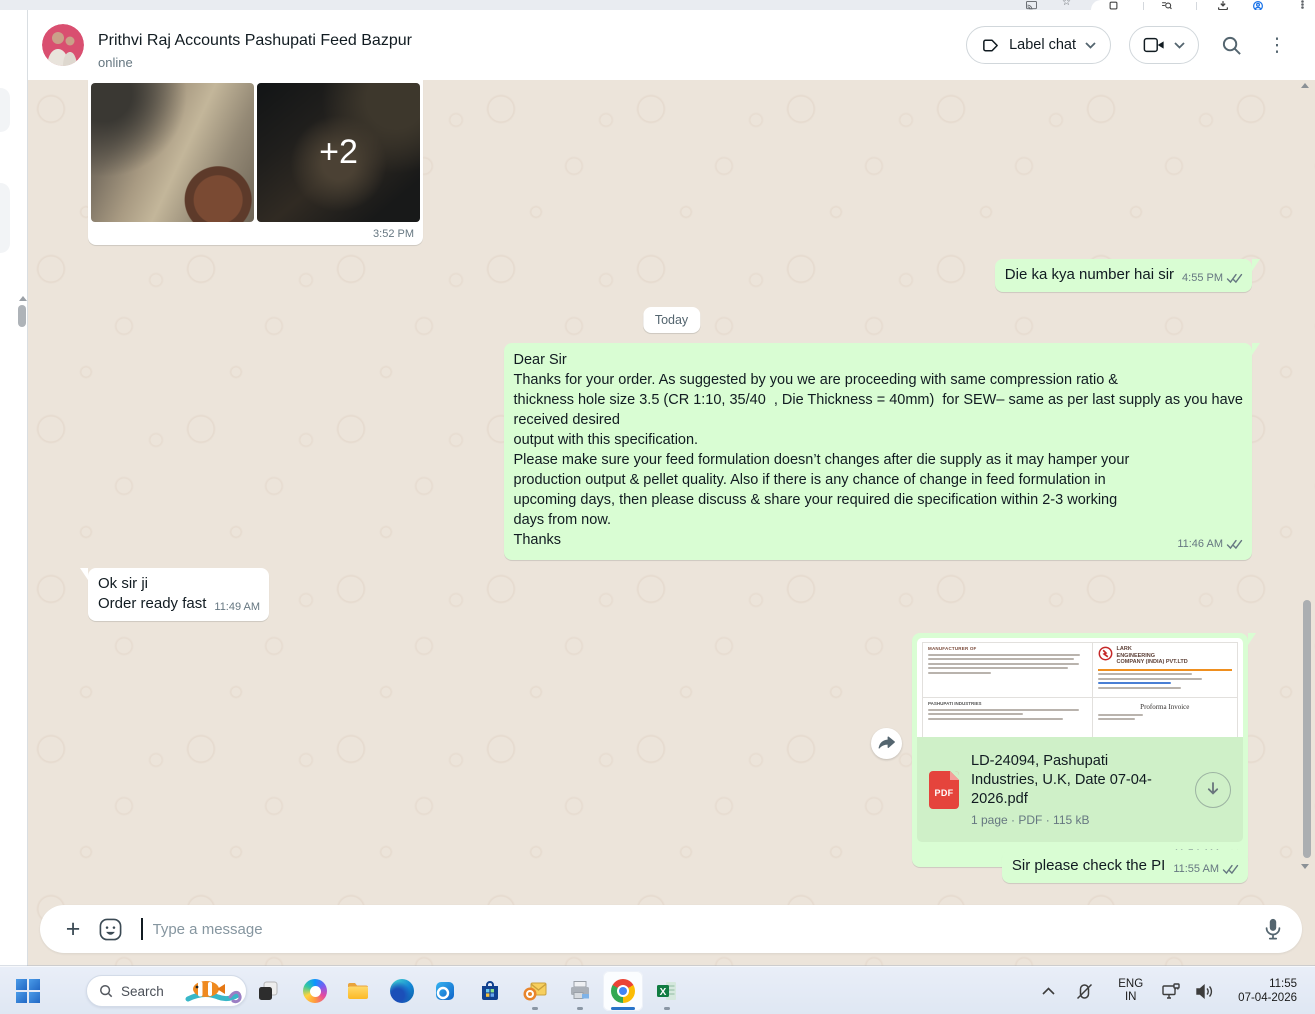 This screenshot has height=1014, width=1315. Describe the element at coordinates (393, 234) in the screenshot. I see `message-time: 3:52 PM` at that location.